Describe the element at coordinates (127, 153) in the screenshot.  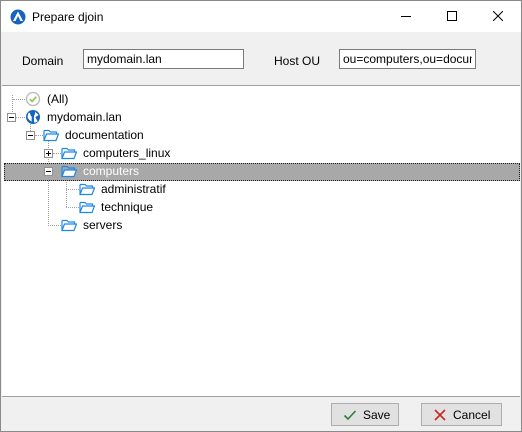
I see `tree-item-label: computers_linux` at that location.